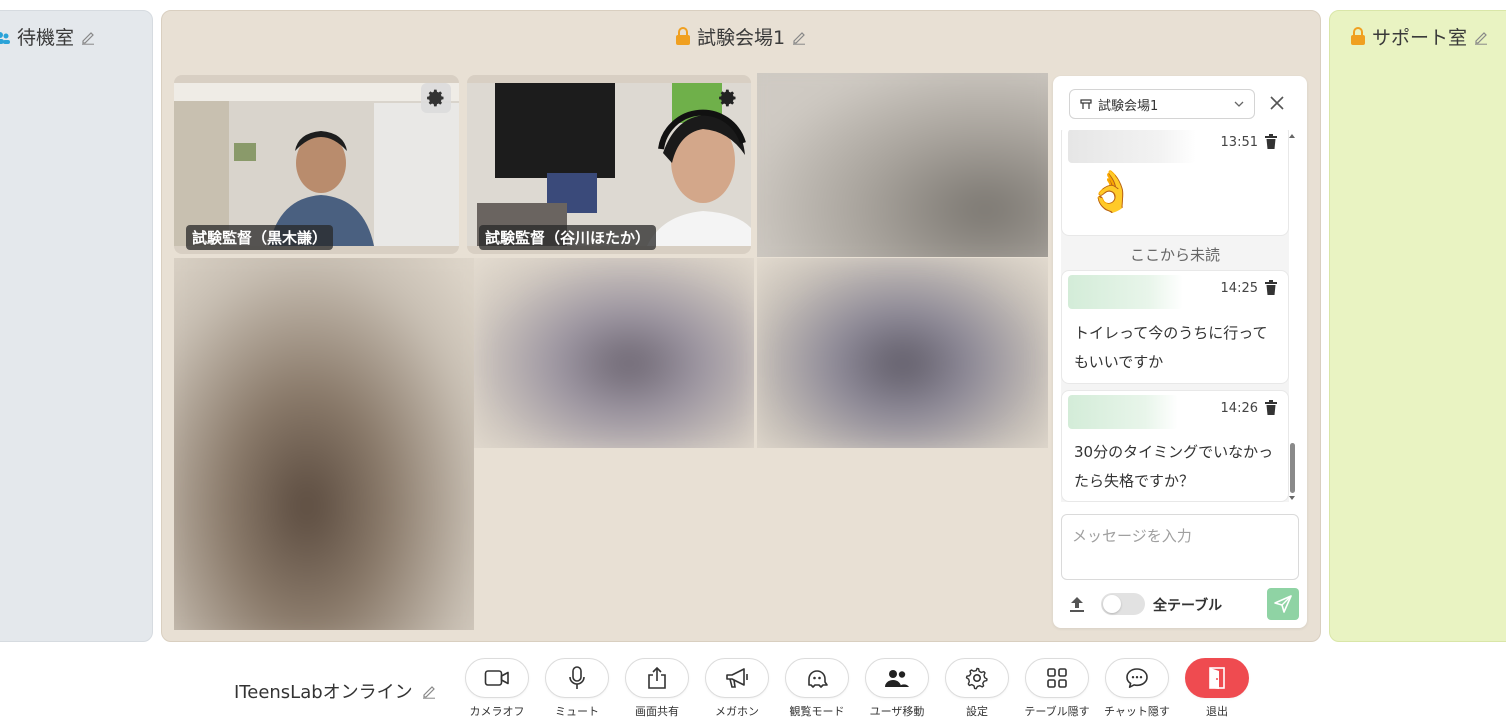  I want to click on waiting-room-panel: 待機室, so click(76, 326).